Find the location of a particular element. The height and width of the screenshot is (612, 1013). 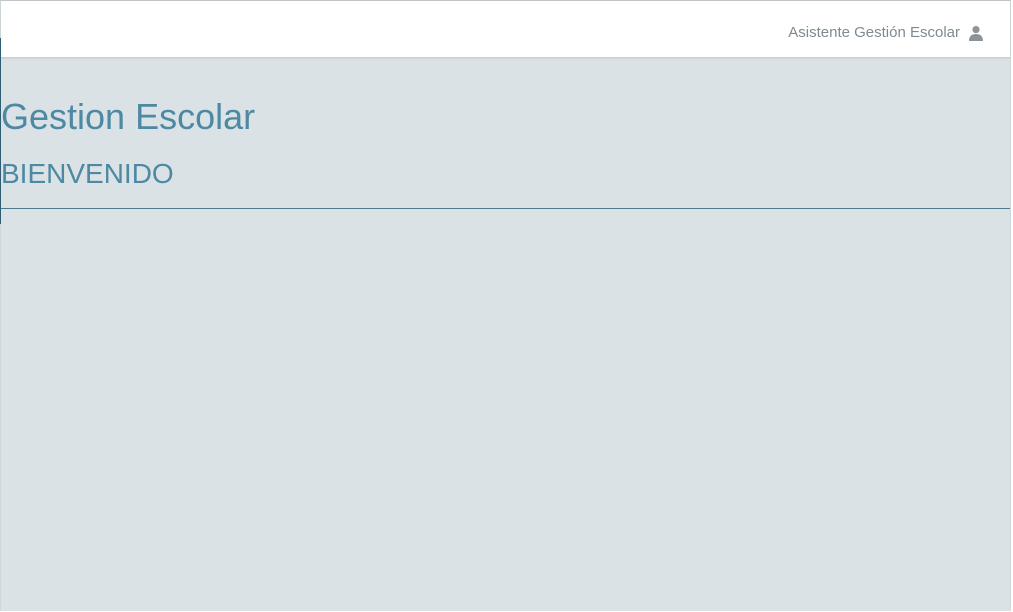

page-title: Gestion Escolar is located at coordinates (128, 116).